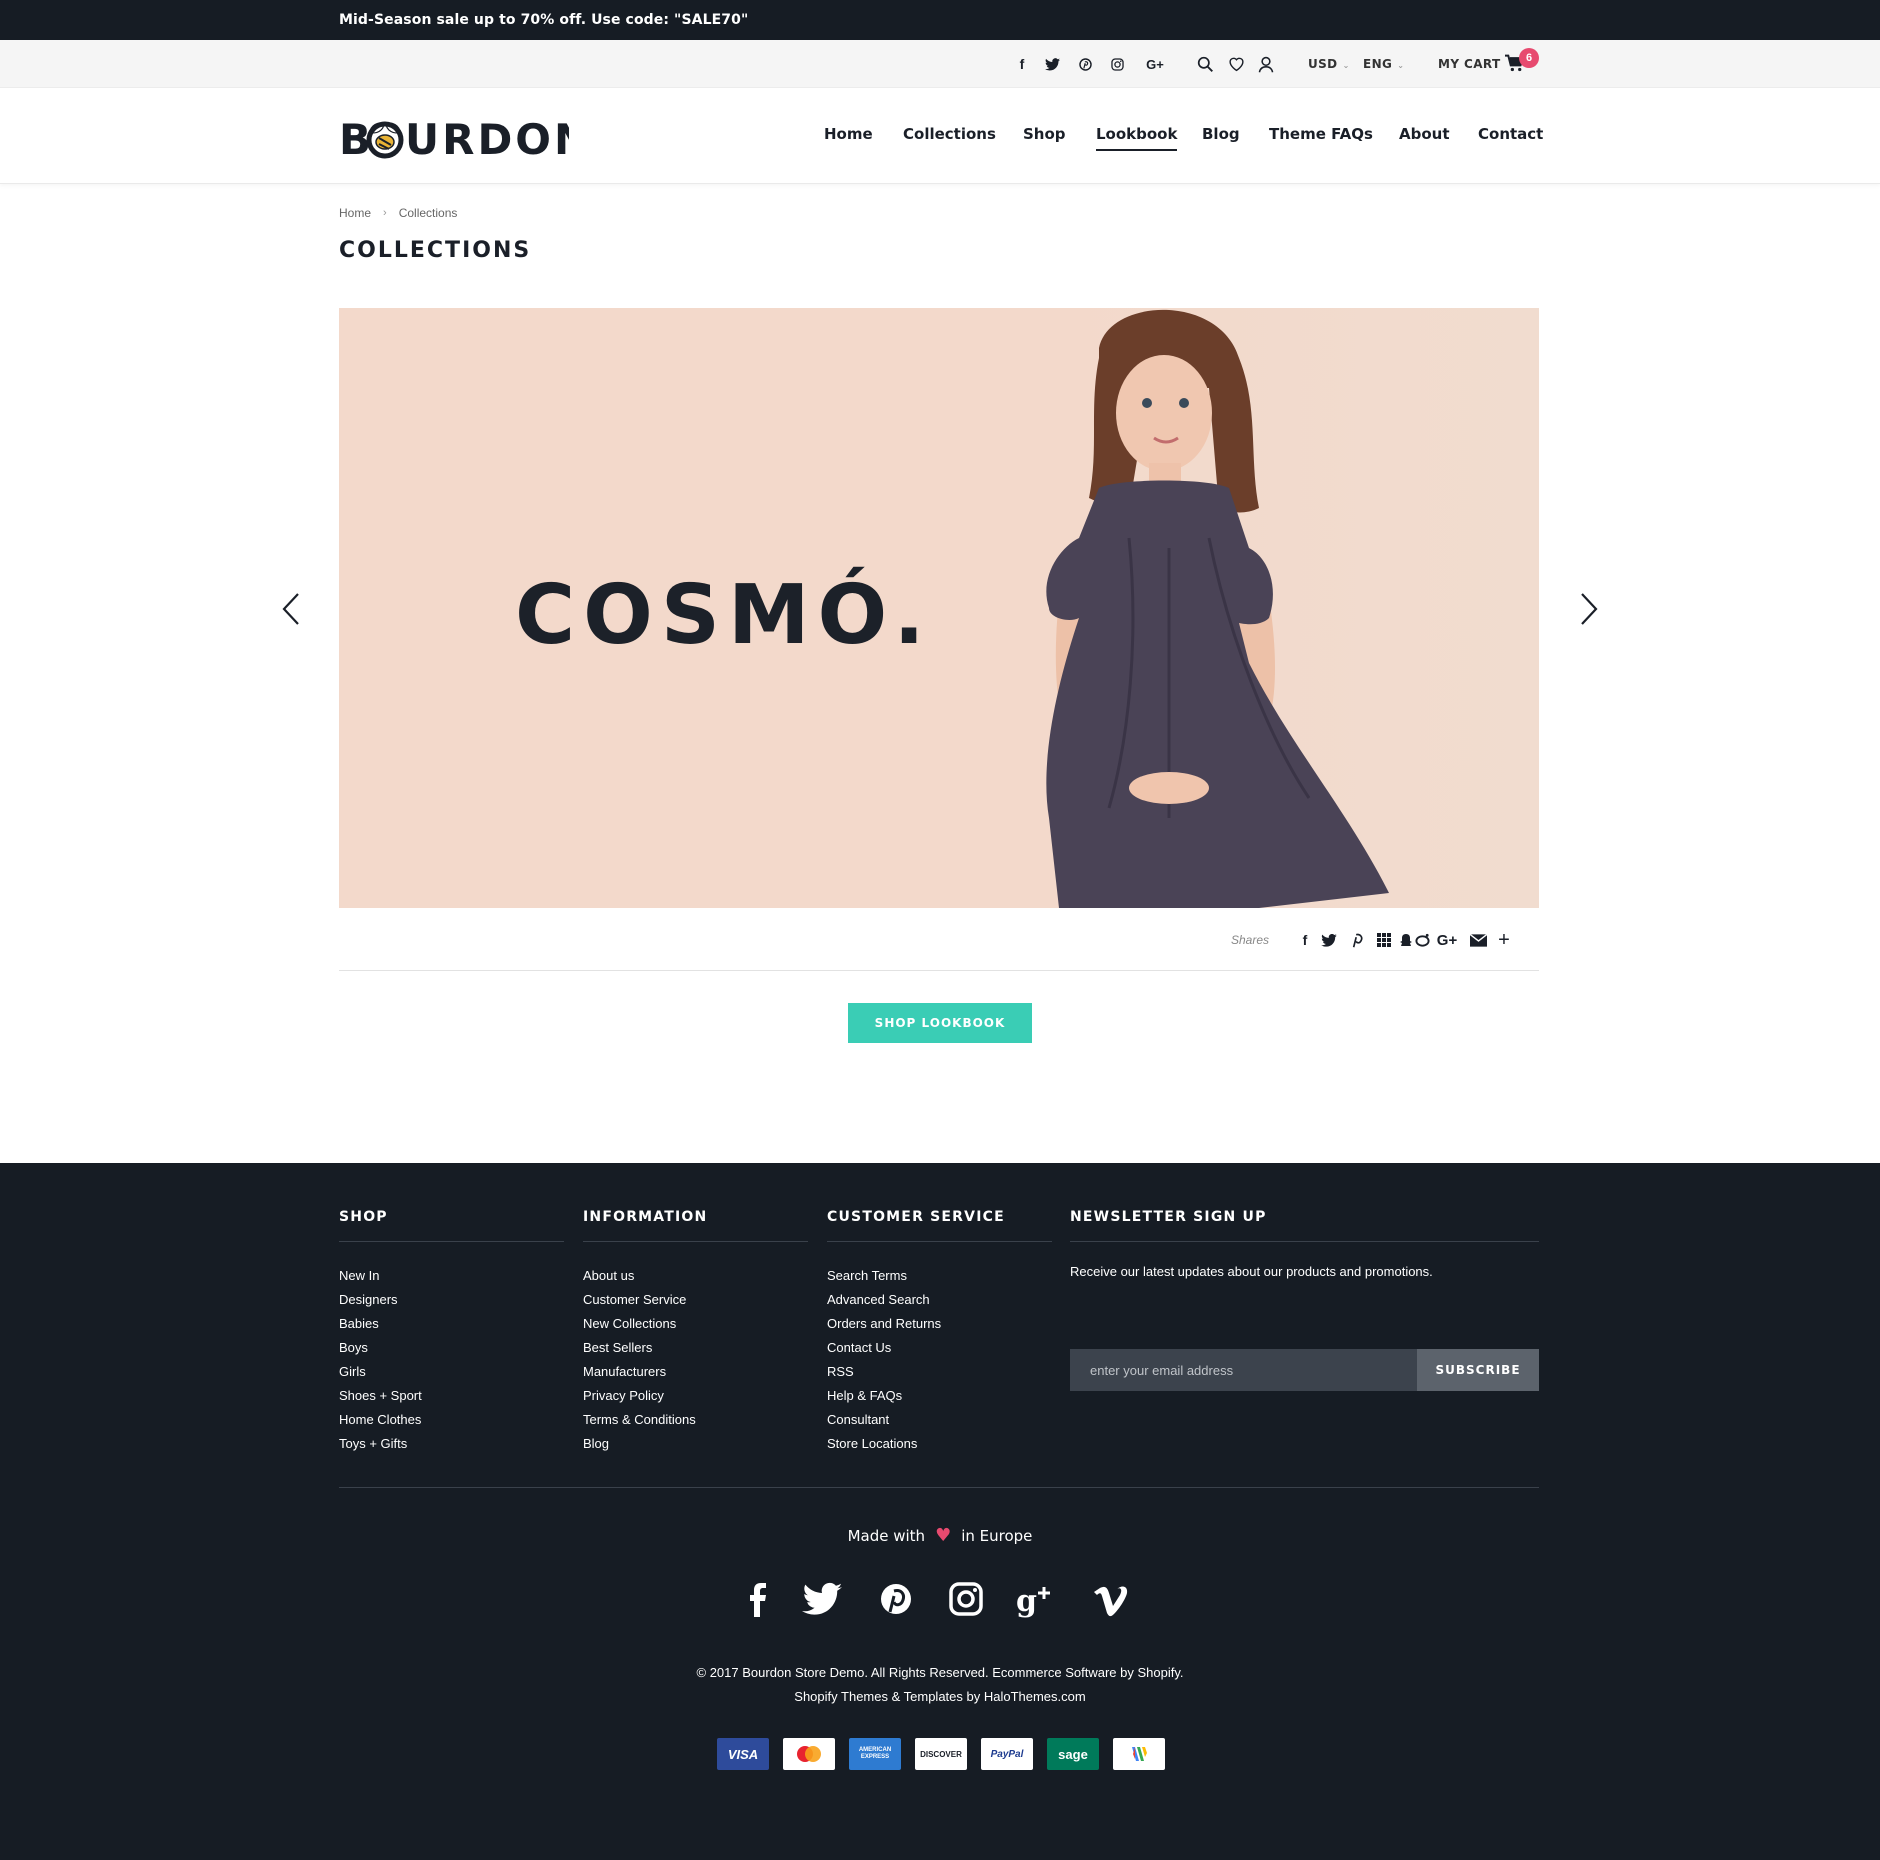 Image resolution: width=1880 pixels, height=1860 pixels. I want to click on made-with-text: Made with, so click(886, 1536).